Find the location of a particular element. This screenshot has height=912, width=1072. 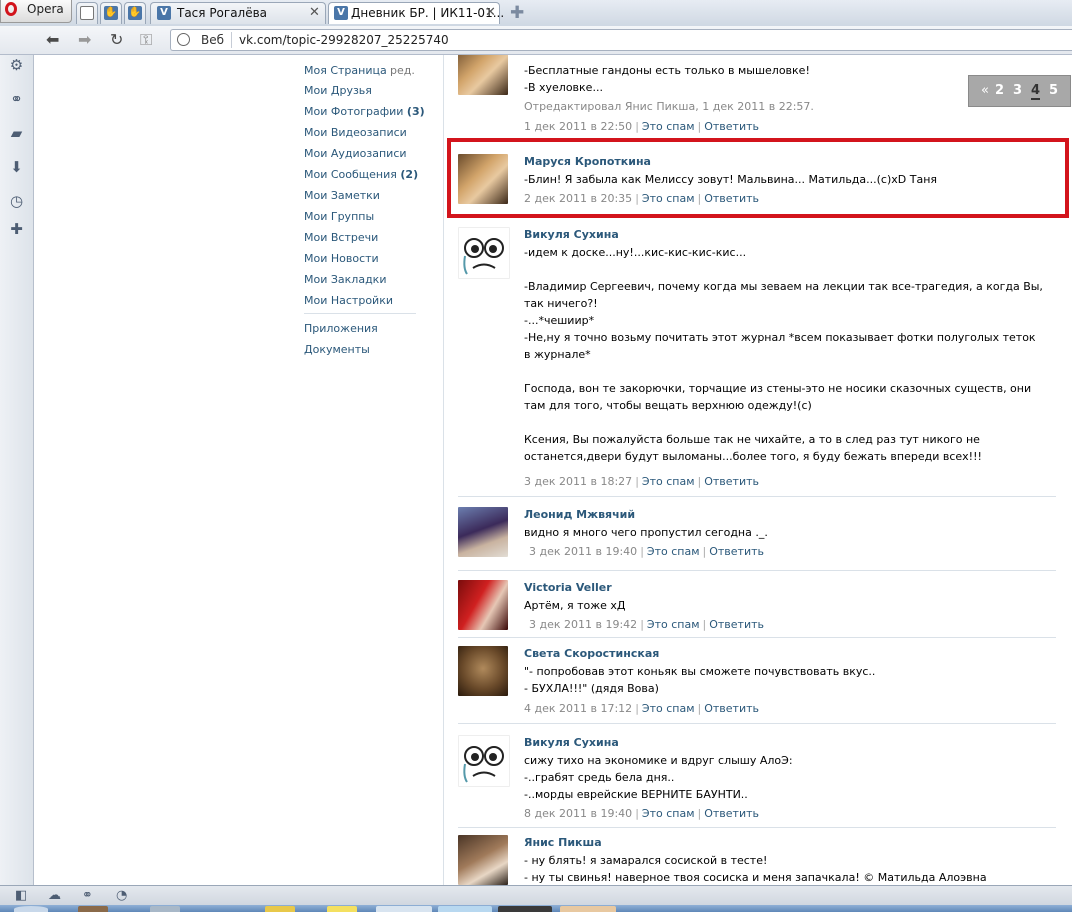

tab-pinned-vk2: ✋ is located at coordinates (135, 13).